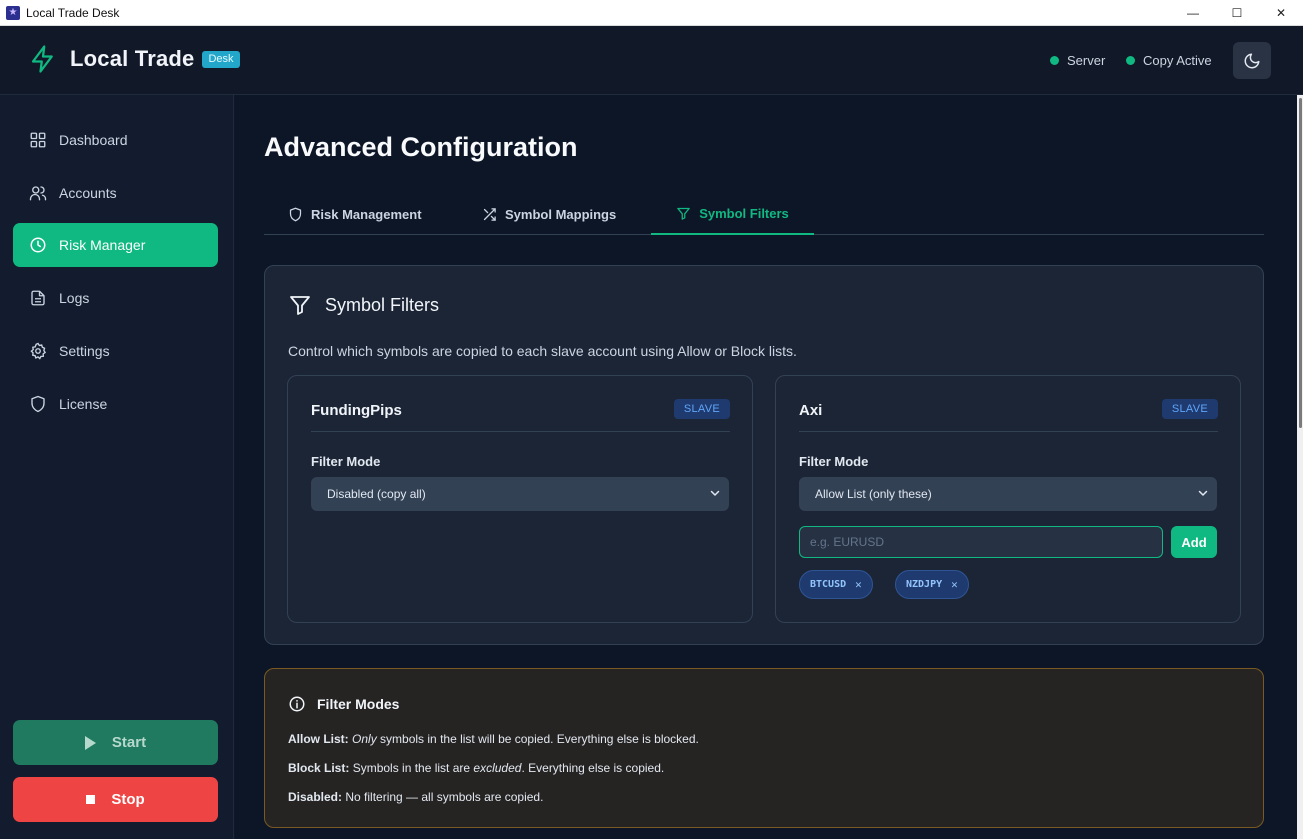 The height and width of the screenshot is (839, 1303). What do you see at coordinates (315, 797) in the screenshot?
I see `term: Disabled:` at bounding box center [315, 797].